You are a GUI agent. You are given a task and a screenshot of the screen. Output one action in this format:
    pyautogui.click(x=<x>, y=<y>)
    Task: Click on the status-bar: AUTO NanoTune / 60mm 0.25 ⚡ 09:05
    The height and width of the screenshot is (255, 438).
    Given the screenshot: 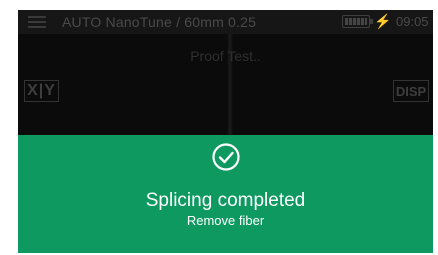 What is the action you would take?
    pyautogui.click(x=225, y=22)
    